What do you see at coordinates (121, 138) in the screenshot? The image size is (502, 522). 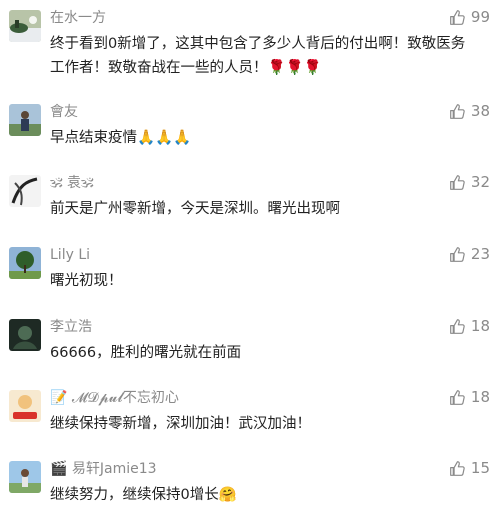 I see `comment-text: 早点结束疫情🙏🙏🙏` at bounding box center [121, 138].